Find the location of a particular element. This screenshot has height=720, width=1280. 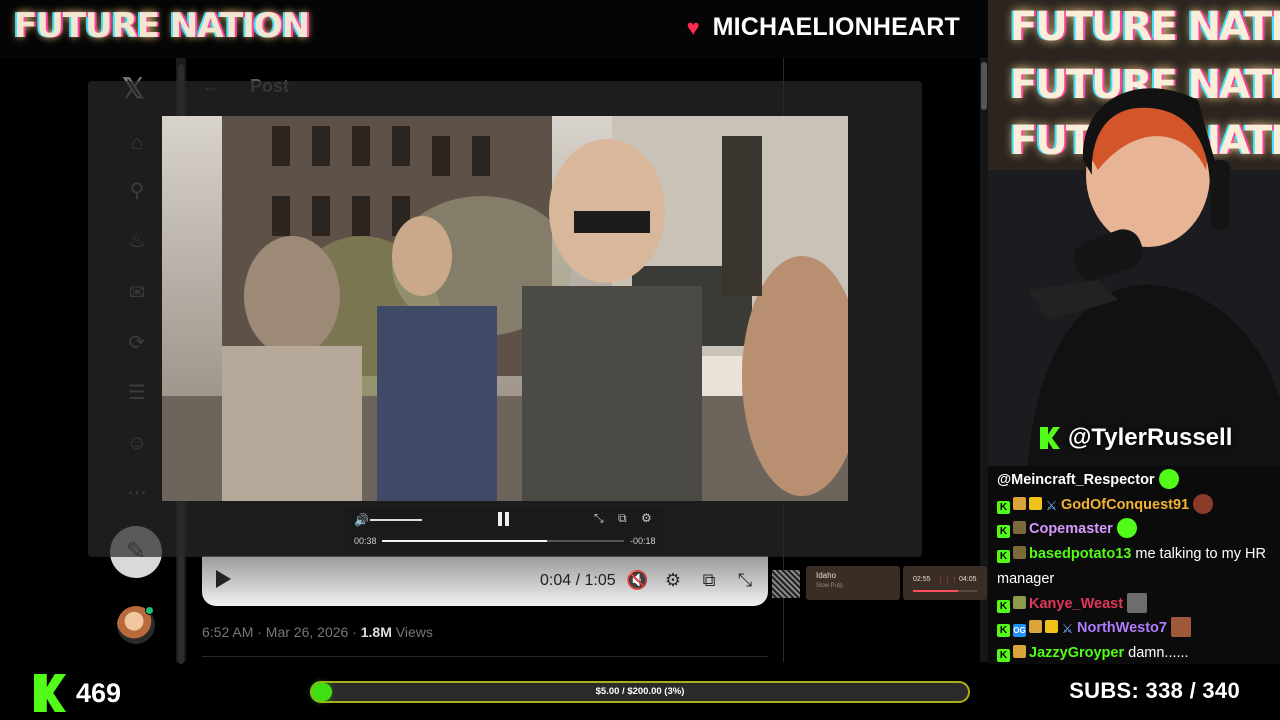

song-progress-bar is located at coordinates (945, 591).